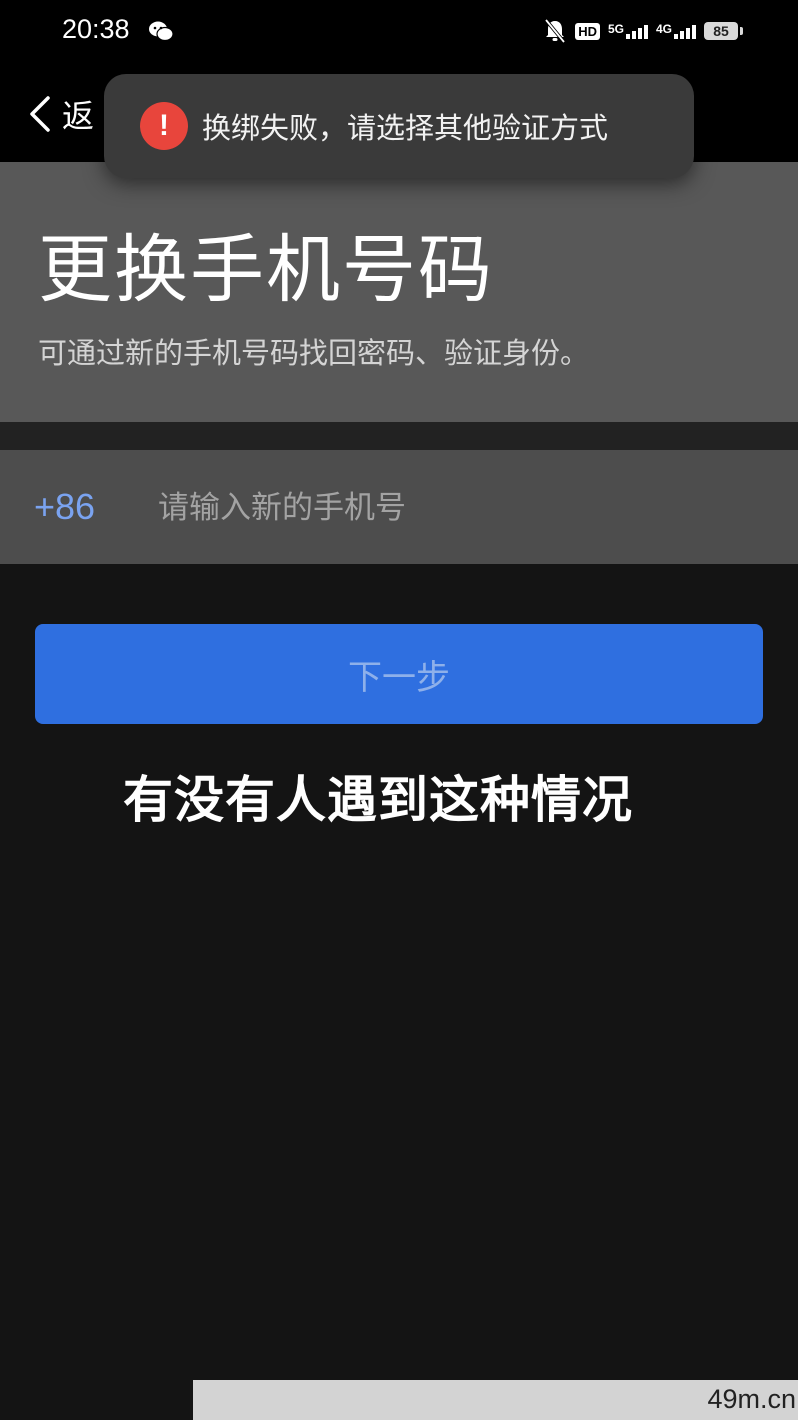  Describe the element at coordinates (663, 29) in the screenshot. I see `network-type-label: 4G` at that location.